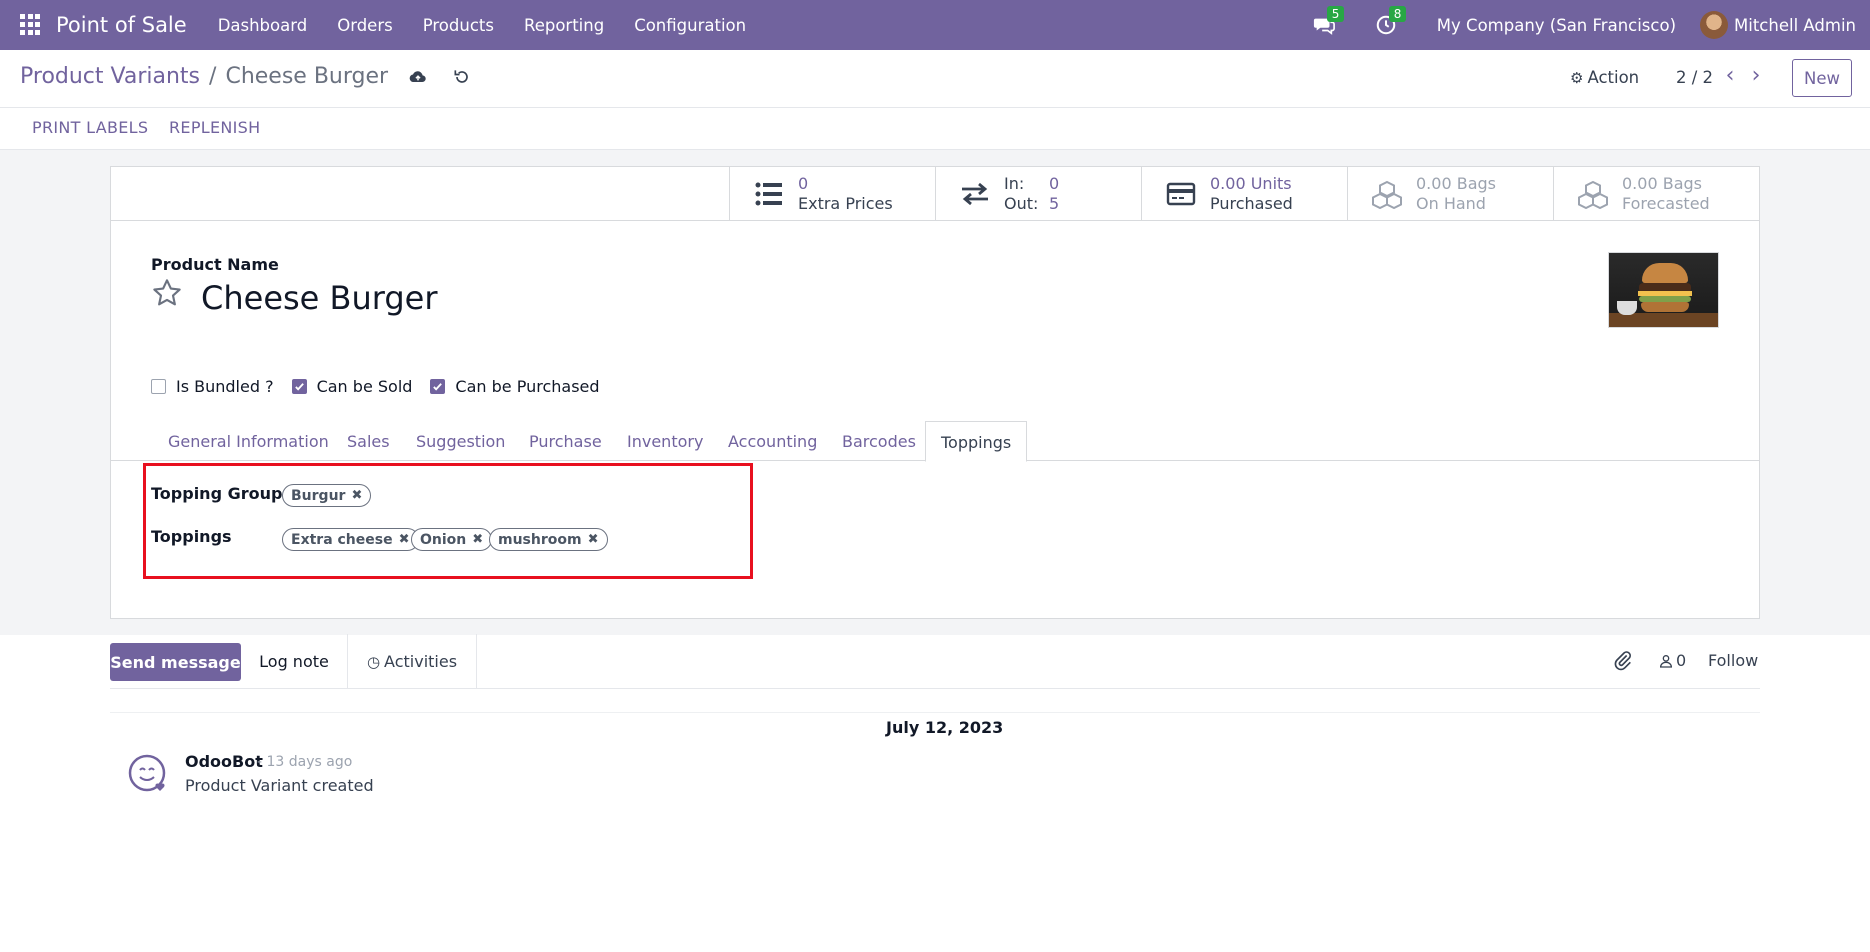 The image size is (1870, 952). What do you see at coordinates (342, 539) in the screenshot?
I see `tag-text: Extra cheese` at bounding box center [342, 539].